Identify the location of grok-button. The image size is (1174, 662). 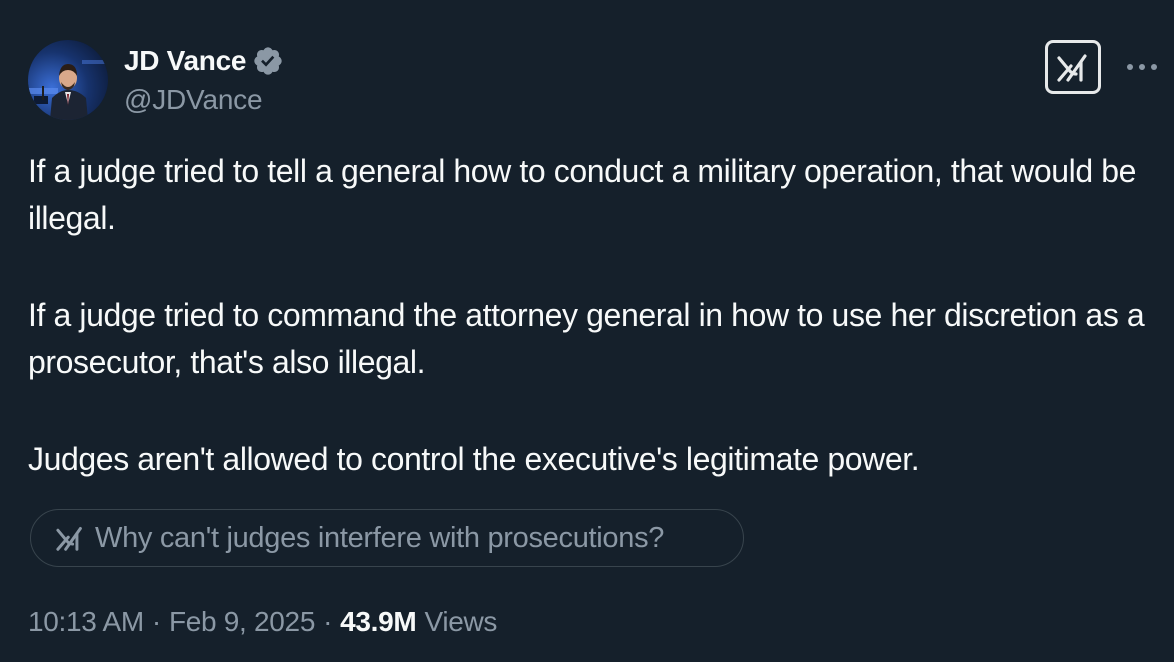
(1073, 67).